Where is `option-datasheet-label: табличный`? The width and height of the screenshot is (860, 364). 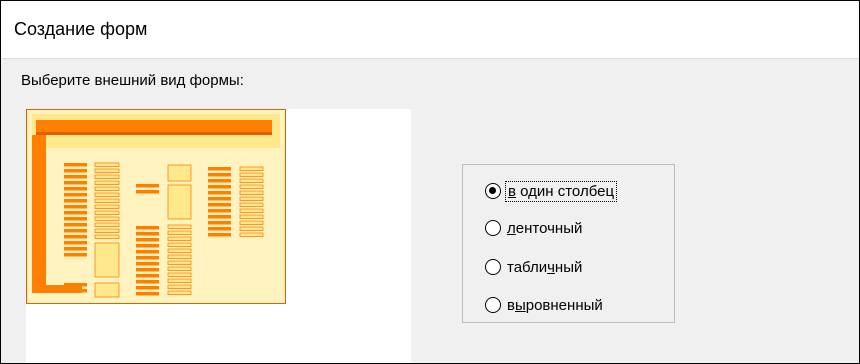 option-datasheet-label: табличный is located at coordinates (544, 267).